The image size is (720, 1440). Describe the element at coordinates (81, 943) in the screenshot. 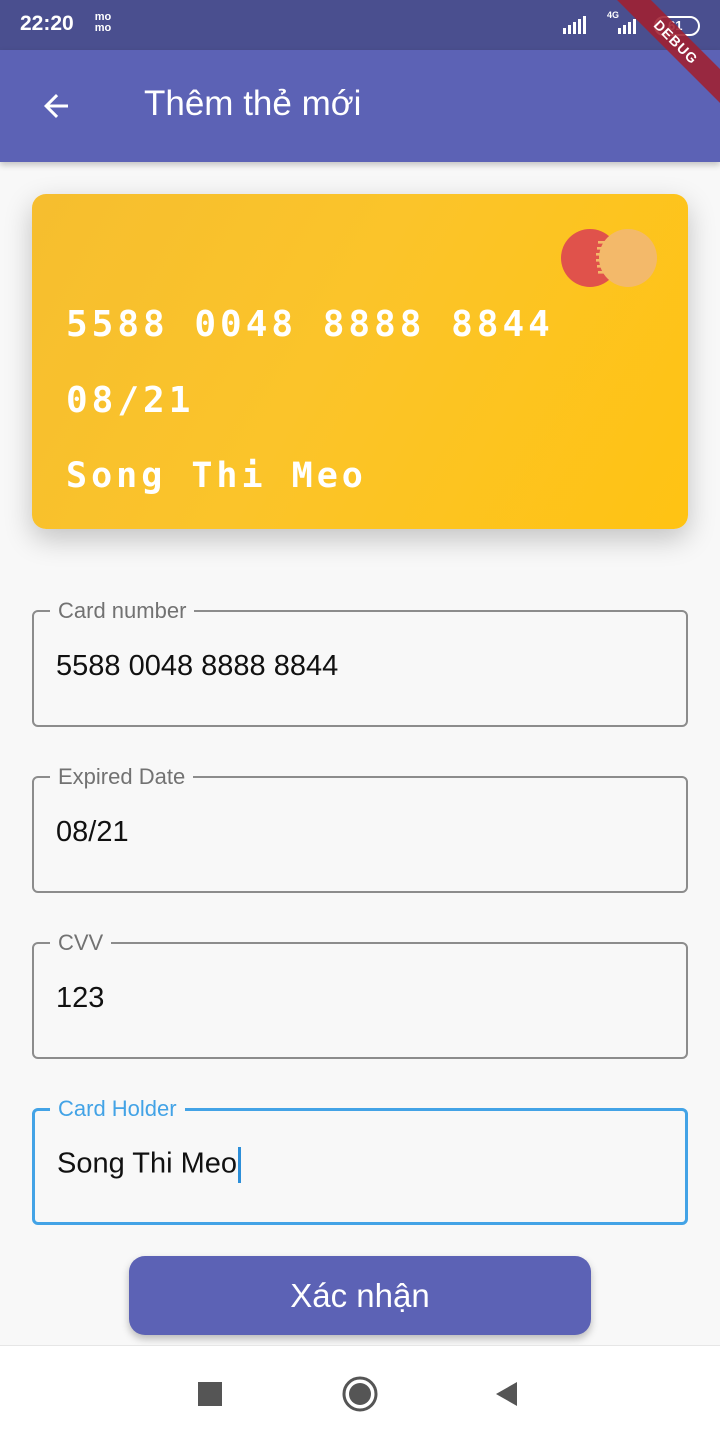

I see `cvv-label: CVV` at that location.